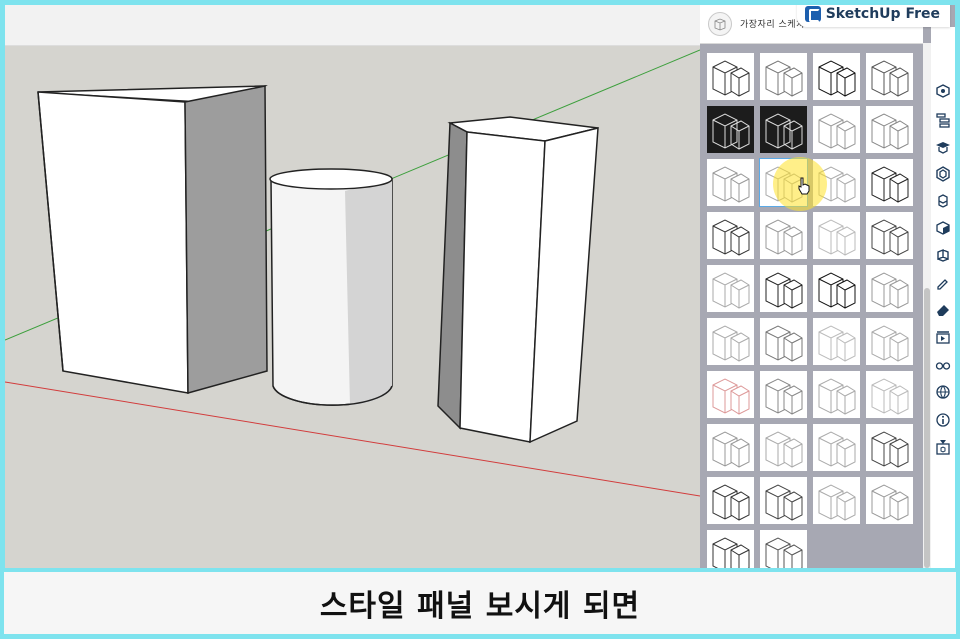 The height and width of the screenshot is (639, 960). I want to click on top-toolbar, so click(352, 25).